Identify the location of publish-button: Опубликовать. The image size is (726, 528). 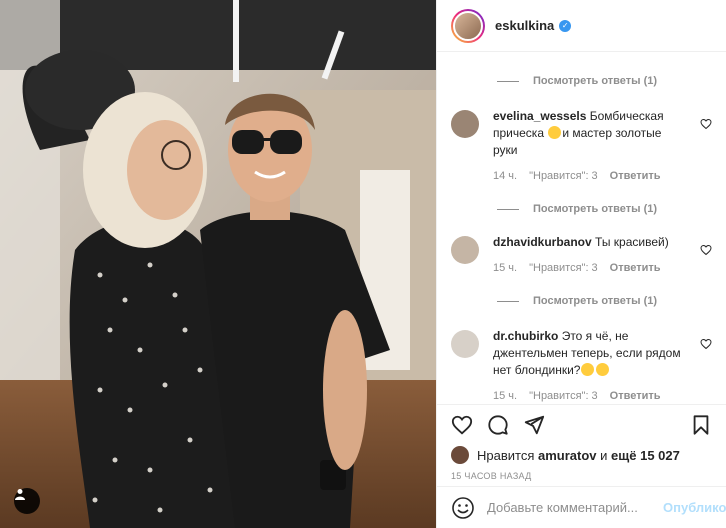
(694, 507).